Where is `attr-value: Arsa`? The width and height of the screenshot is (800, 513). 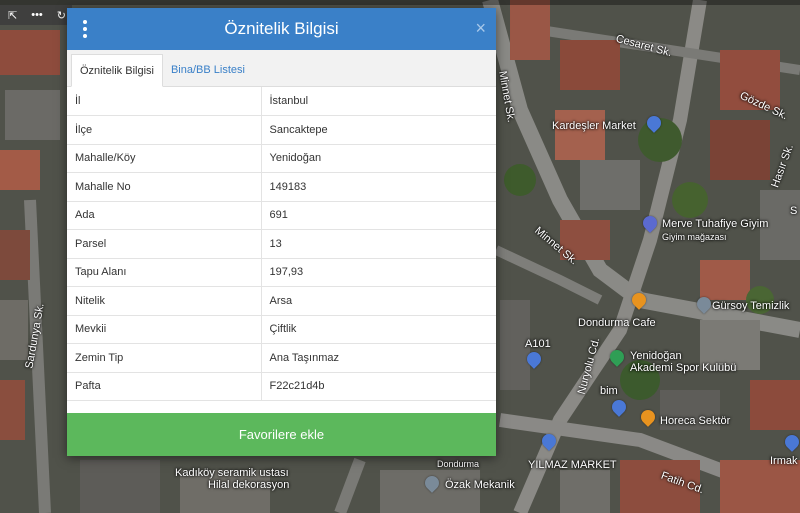
attr-value: Arsa is located at coordinates (378, 301).